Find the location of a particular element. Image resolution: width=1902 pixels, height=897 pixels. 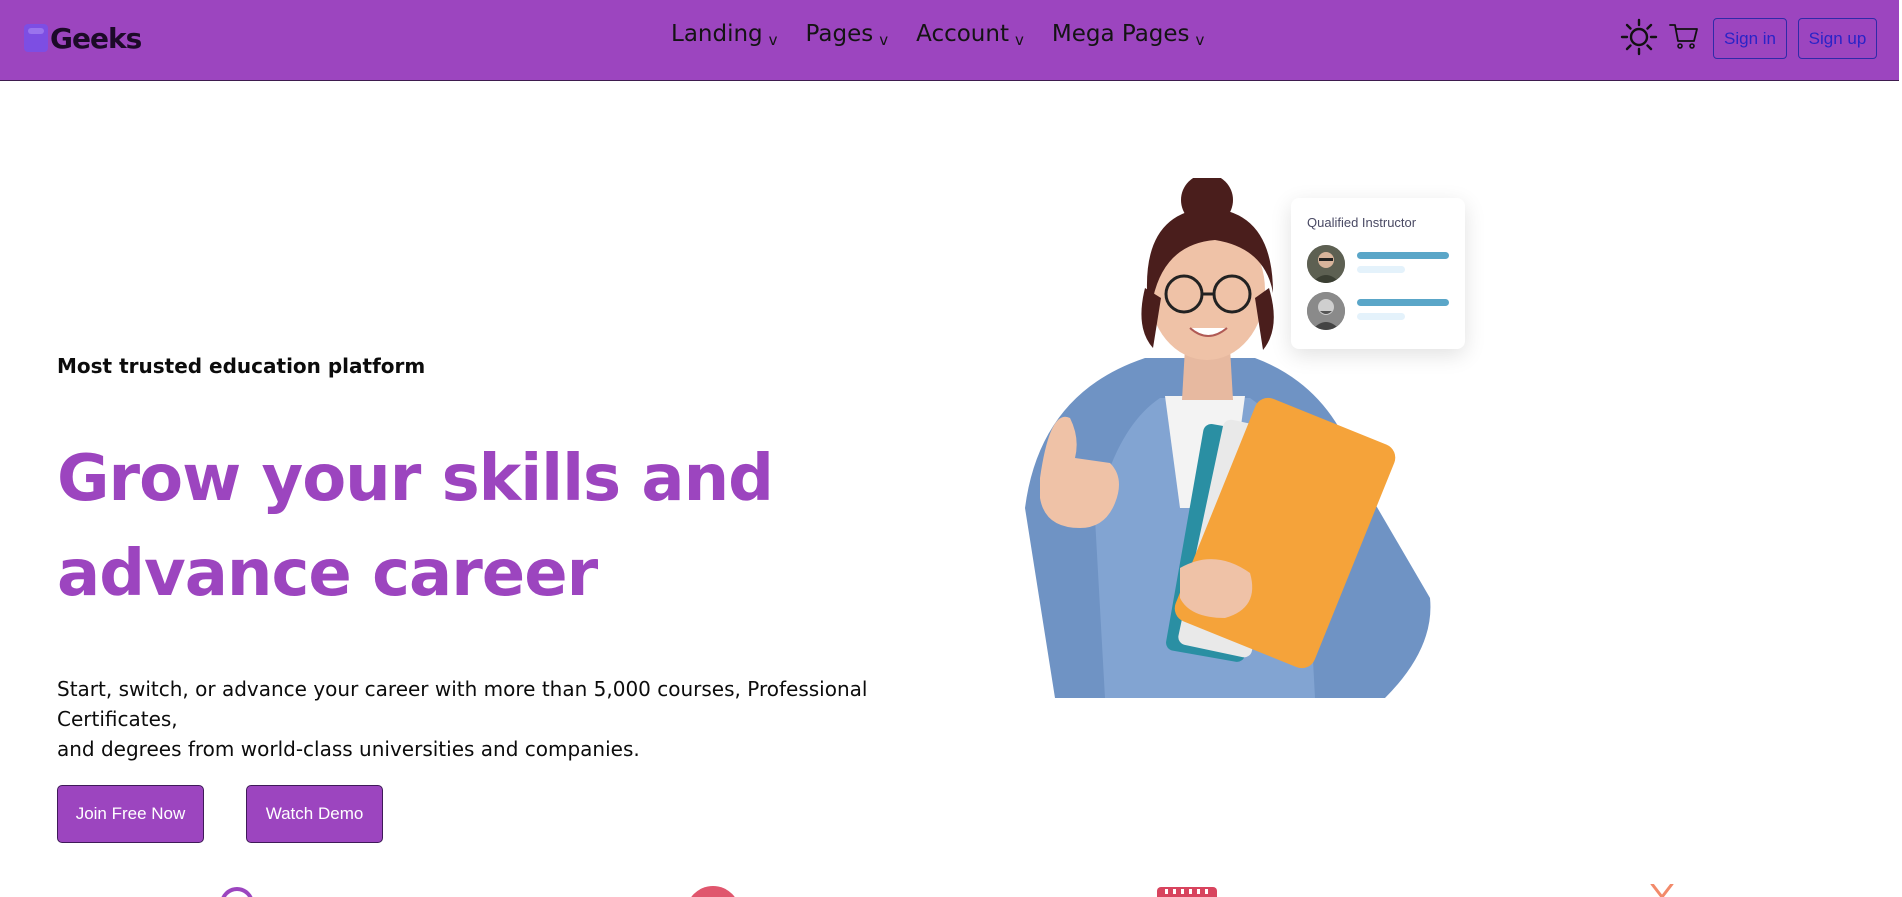

nav-item-account: Account v is located at coordinates (970, 34).